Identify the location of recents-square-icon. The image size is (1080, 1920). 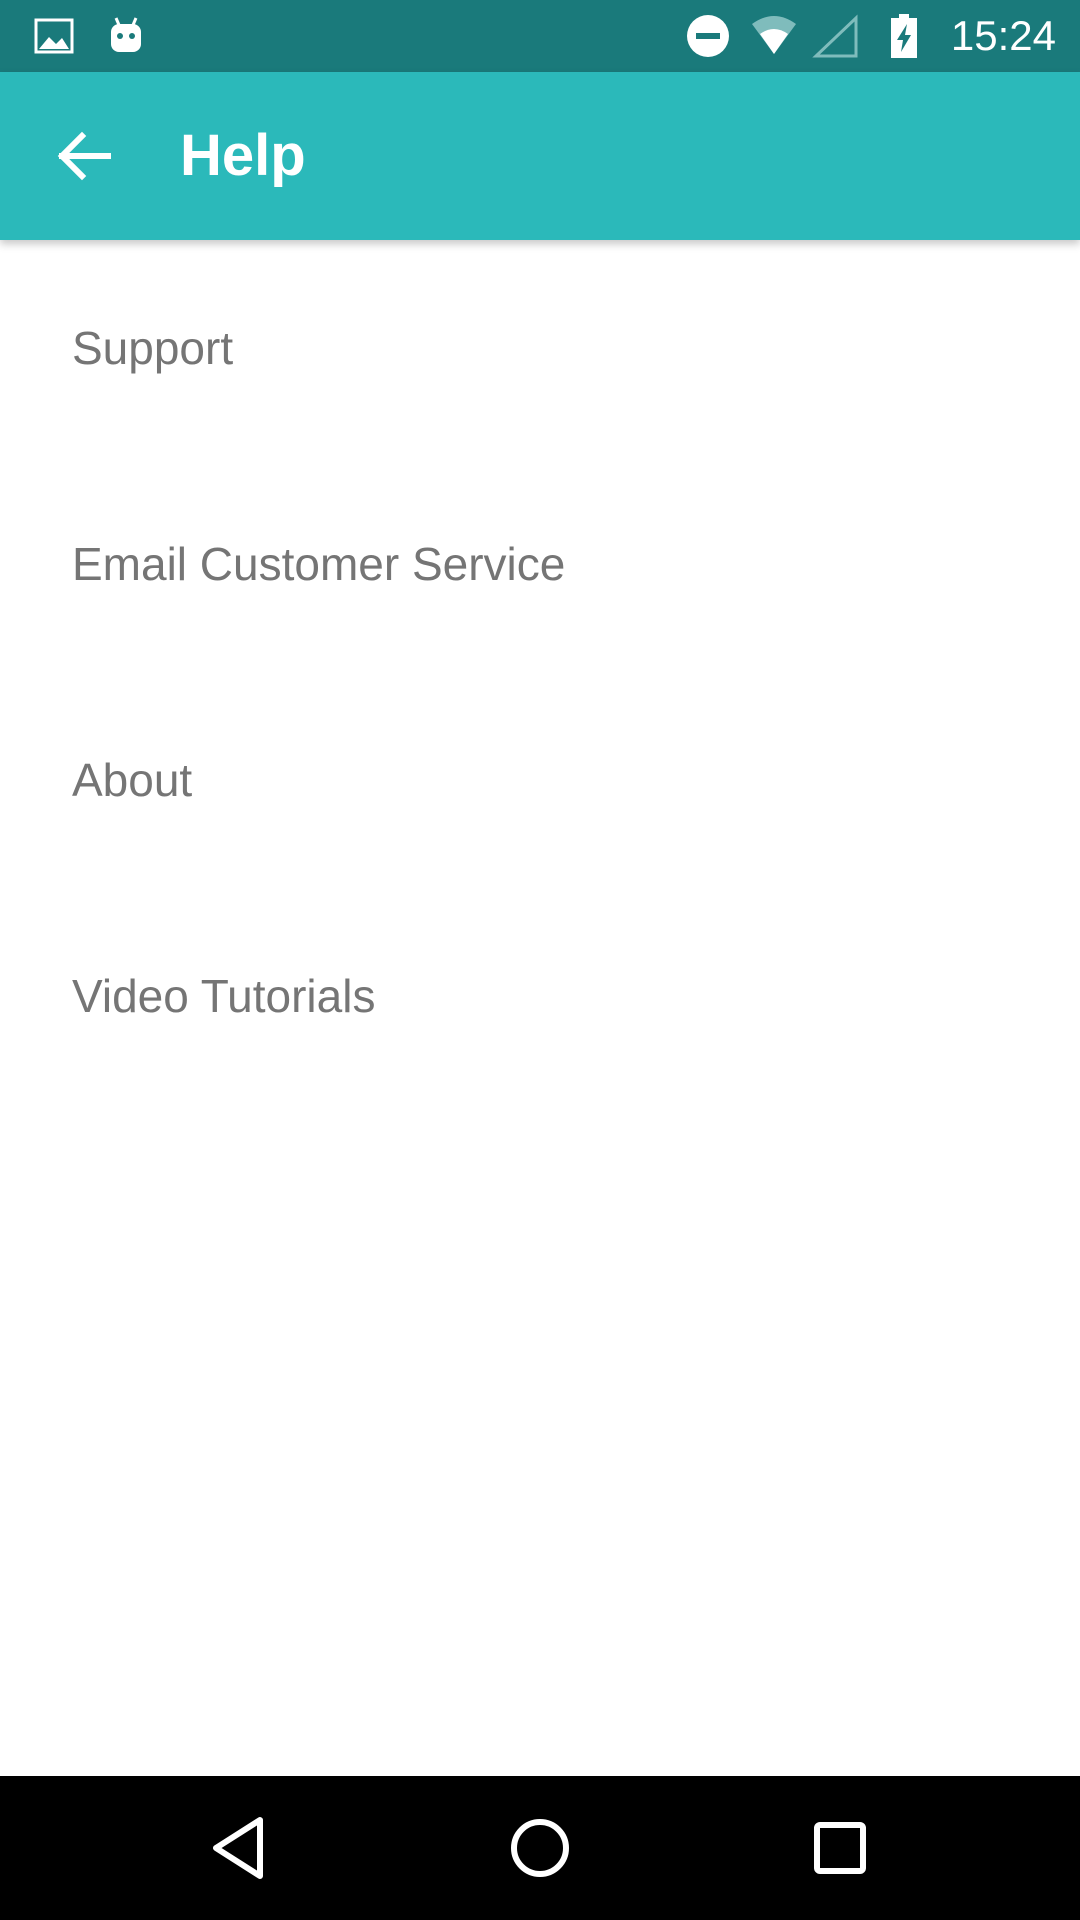
(840, 1848).